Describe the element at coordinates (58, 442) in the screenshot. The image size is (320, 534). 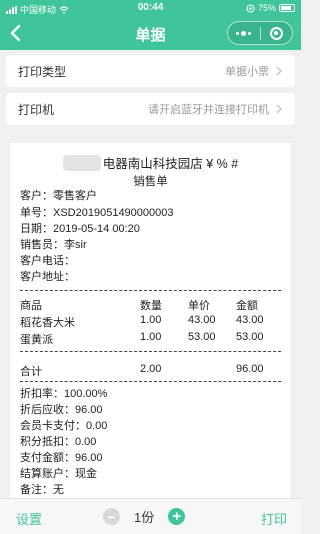
I see `points-line: 积分抵扣：0.00` at that location.